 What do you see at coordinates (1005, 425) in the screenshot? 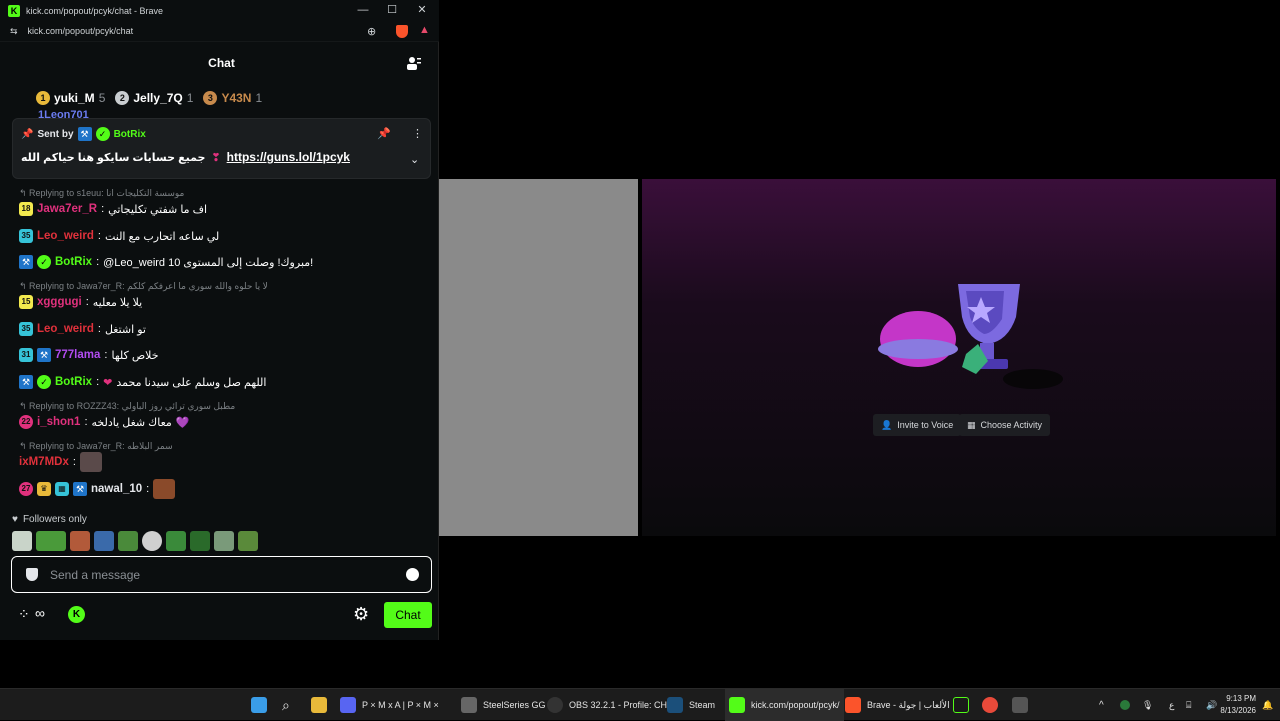
I see `choose-activity-button: ▦ Choose Activity` at bounding box center [1005, 425].